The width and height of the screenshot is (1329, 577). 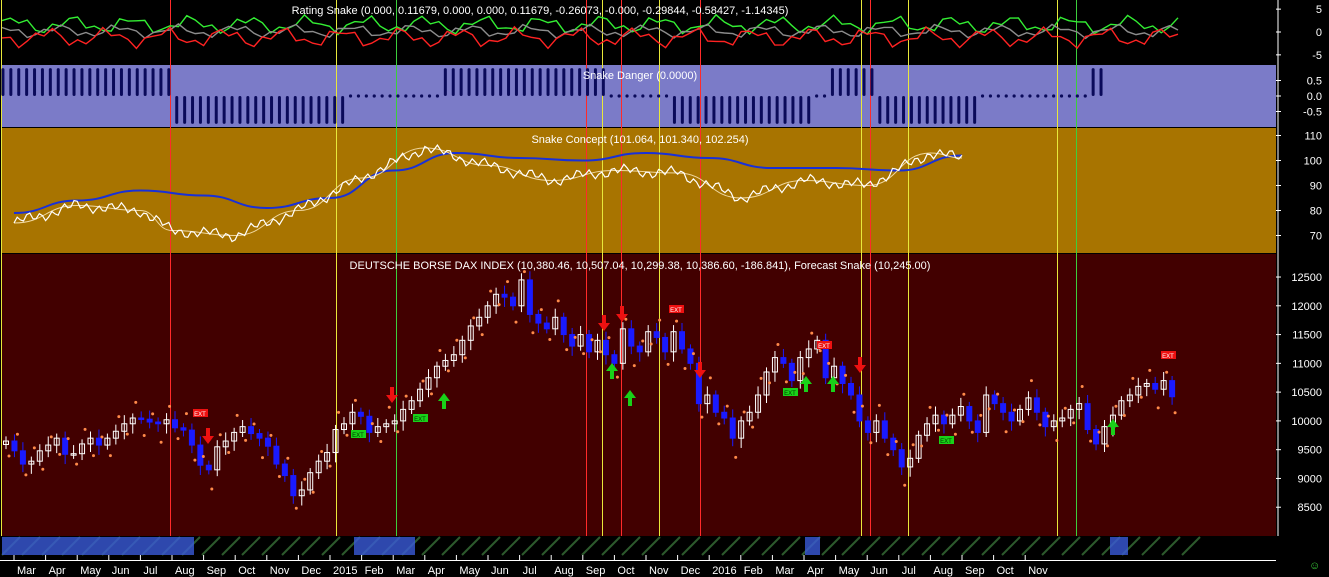 What do you see at coordinates (345, 571) in the screenshot?
I see `x-tick-label: 2015` at bounding box center [345, 571].